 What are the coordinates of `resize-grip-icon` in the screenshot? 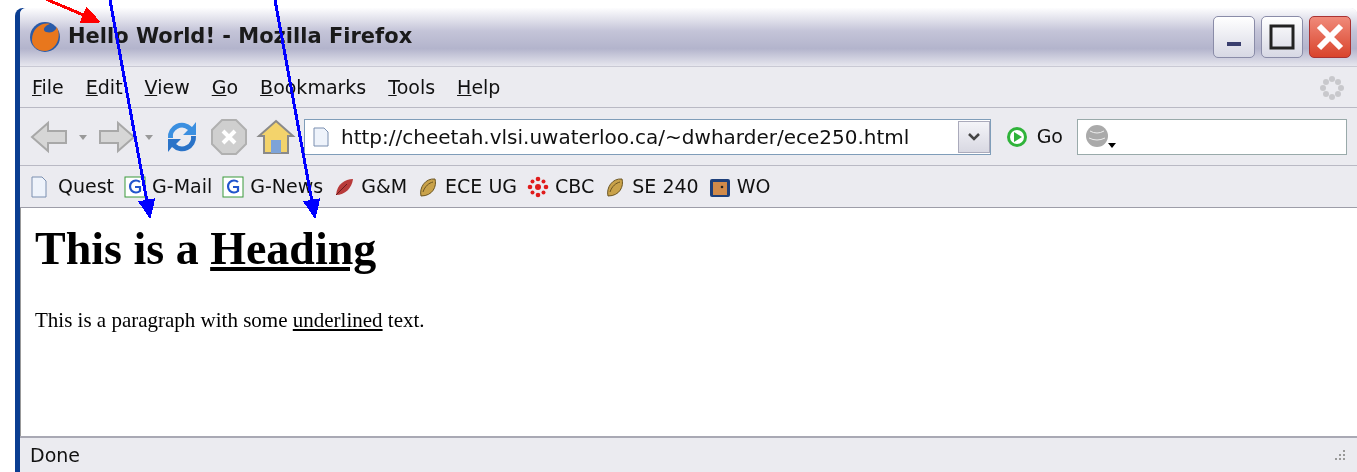 It's located at (1340, 455).